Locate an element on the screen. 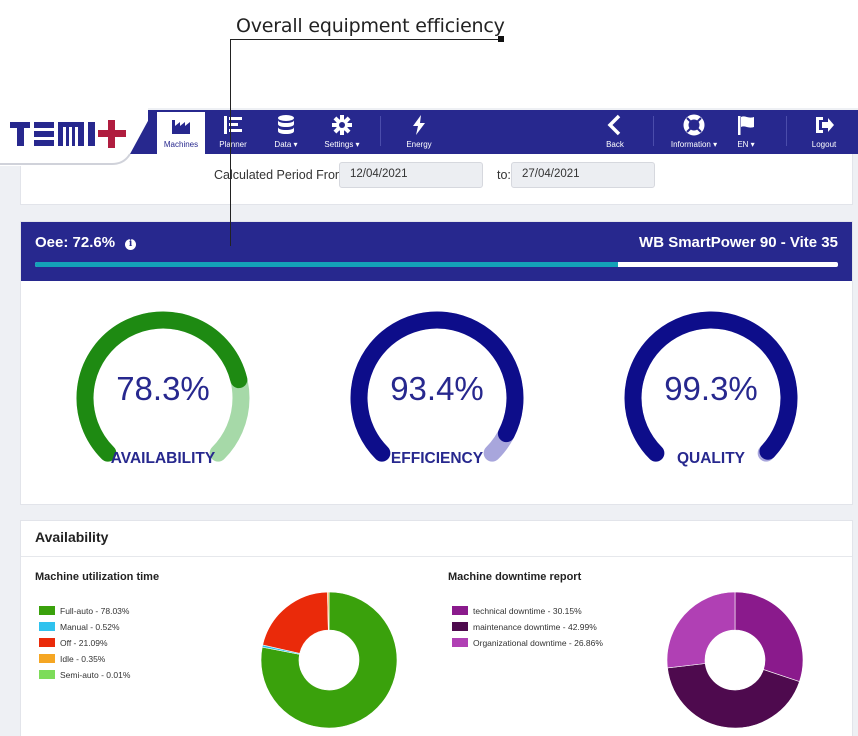 The height and width of the screenshot is (736, 858). quality-value: 99.3% is located at coordinates (711, 388).